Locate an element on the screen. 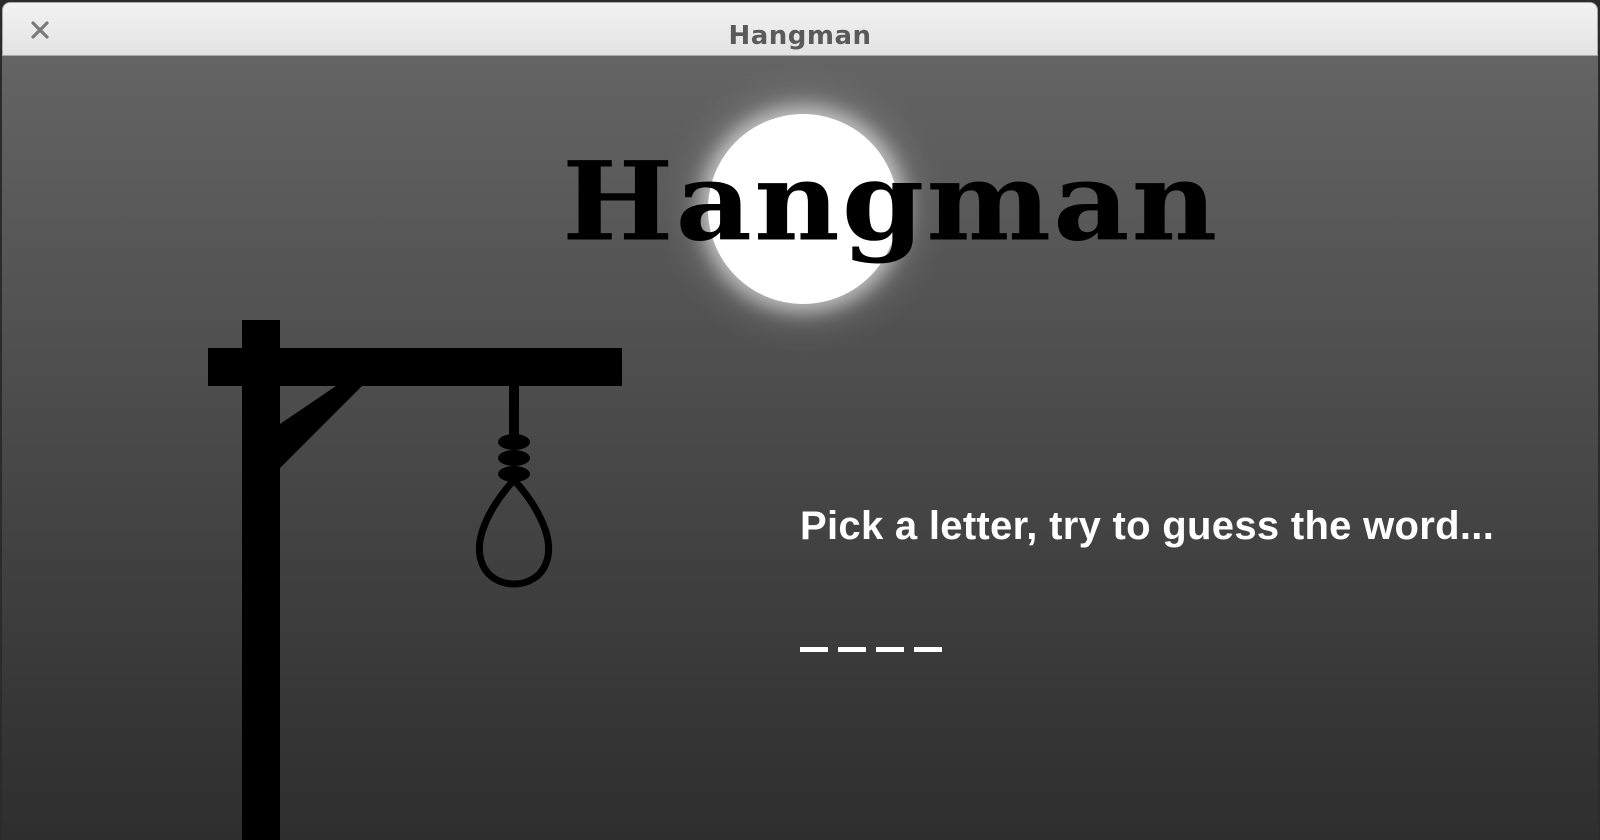 This screenshot has height=840, width=1600. window-title: Hangman is located at coordinates (800, 36).